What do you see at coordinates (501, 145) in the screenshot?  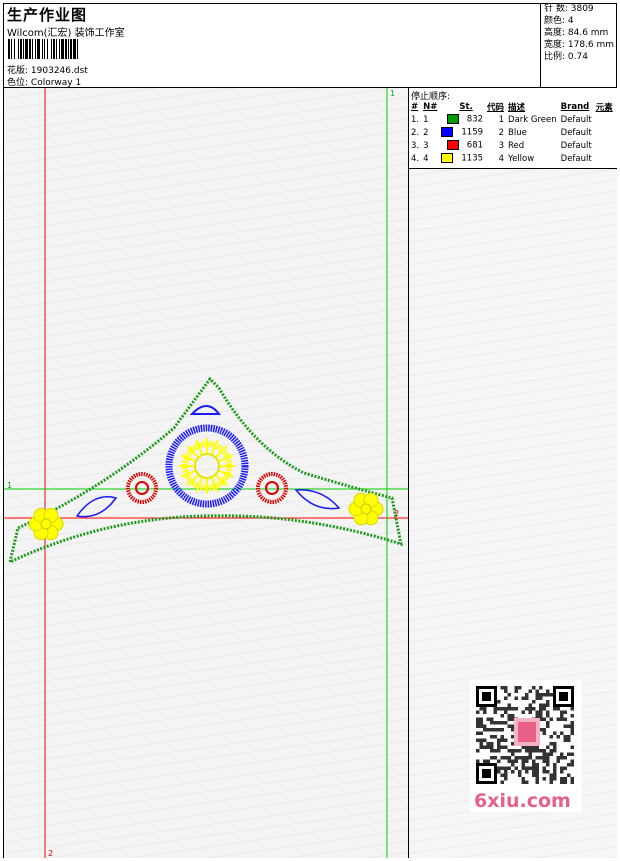 I see `row-code: 3` at bounding box center [501, 145].